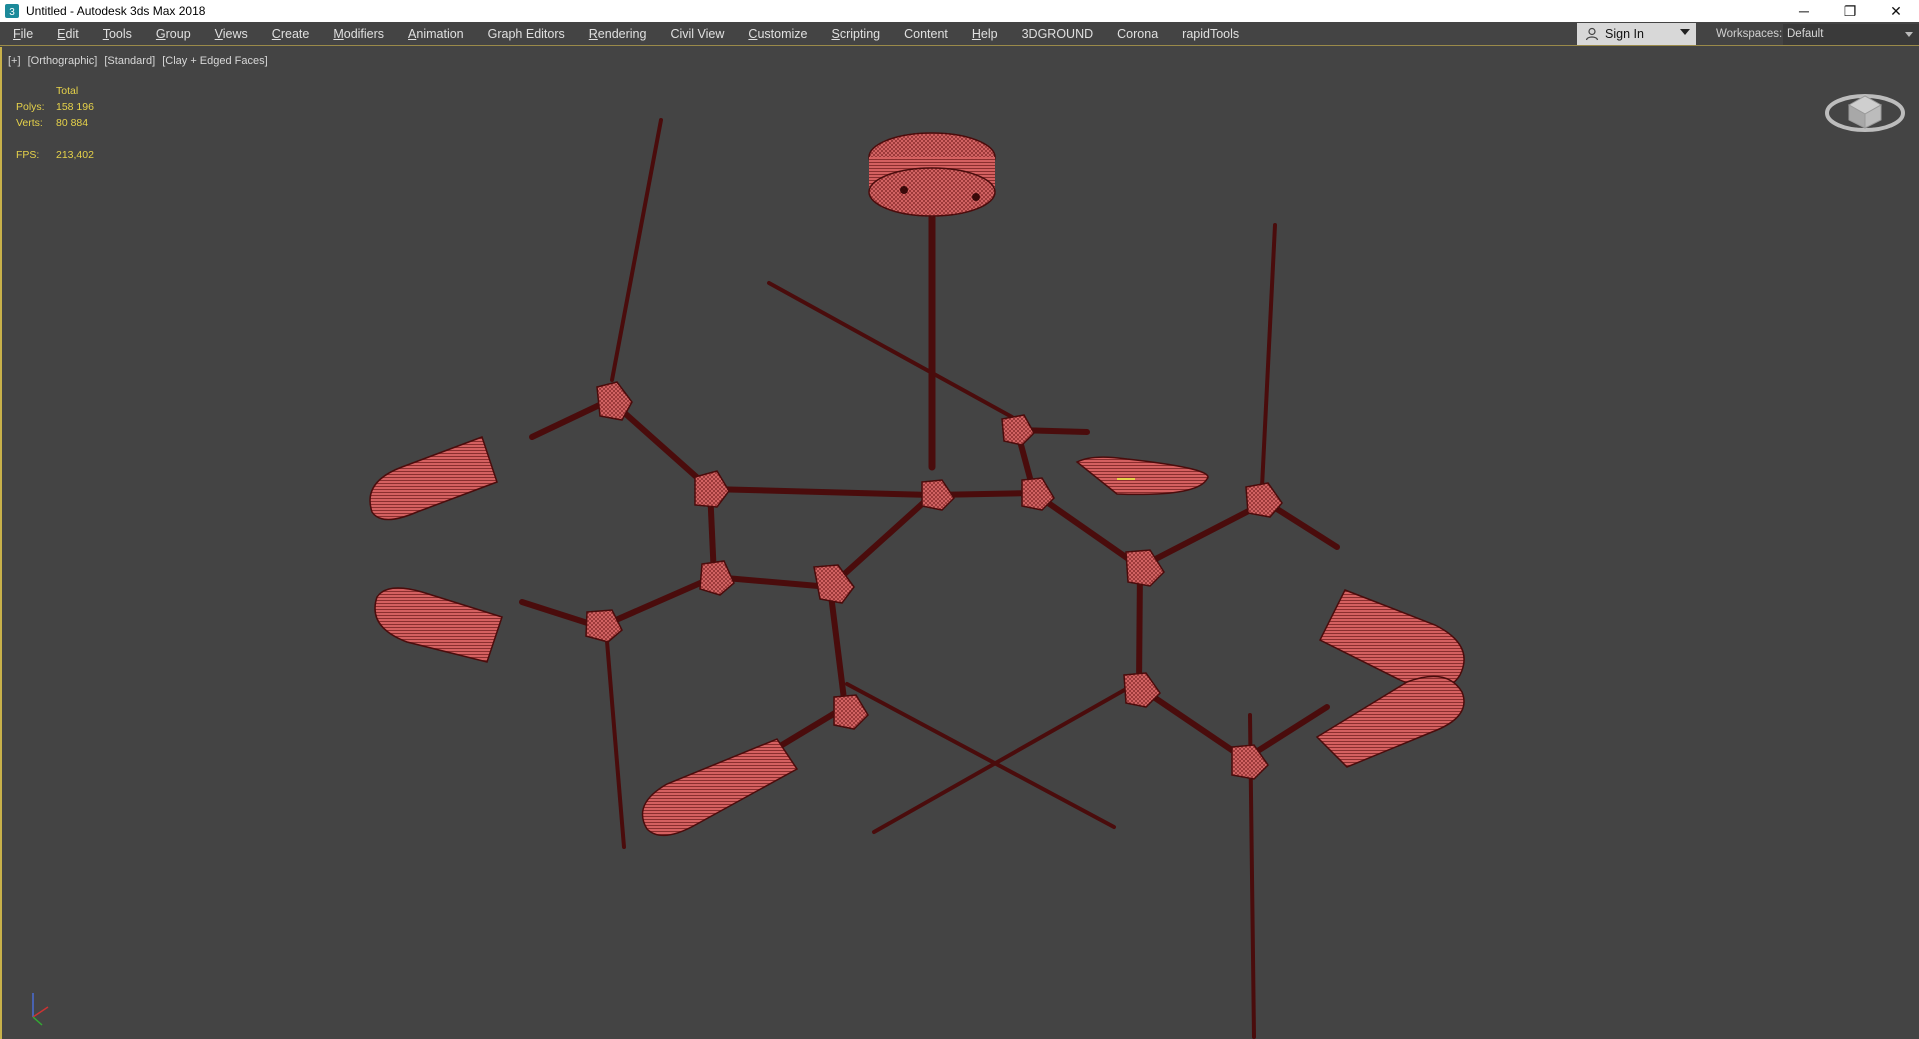 The image size is (1919, 1039). Describe the element at coordinates (116, 11) in the screenshot. I see `window-title: Untitled - Autodesk 3ds Max 2018` at that location.